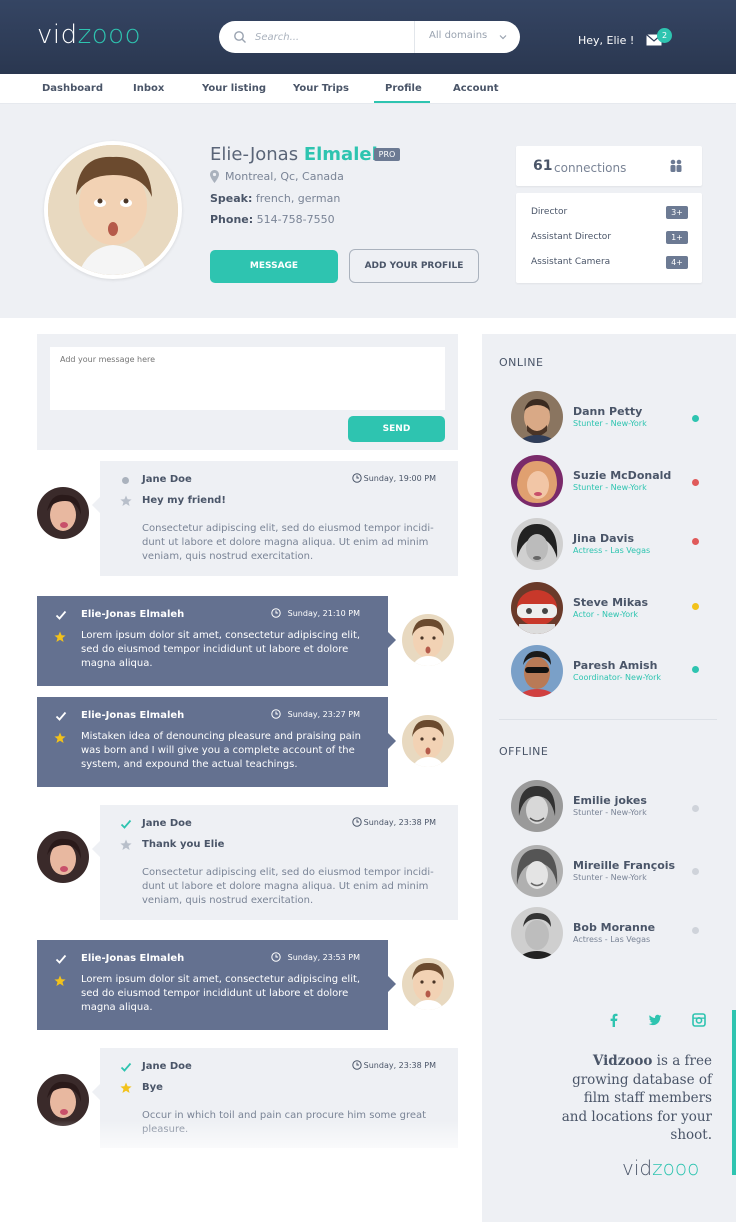 The width and height of the screenshot is (736, 1222). What do you see at coordinates (89, 35) in the screenshot?
I see `logo: vidzooo` at bounding box center [89, 35].